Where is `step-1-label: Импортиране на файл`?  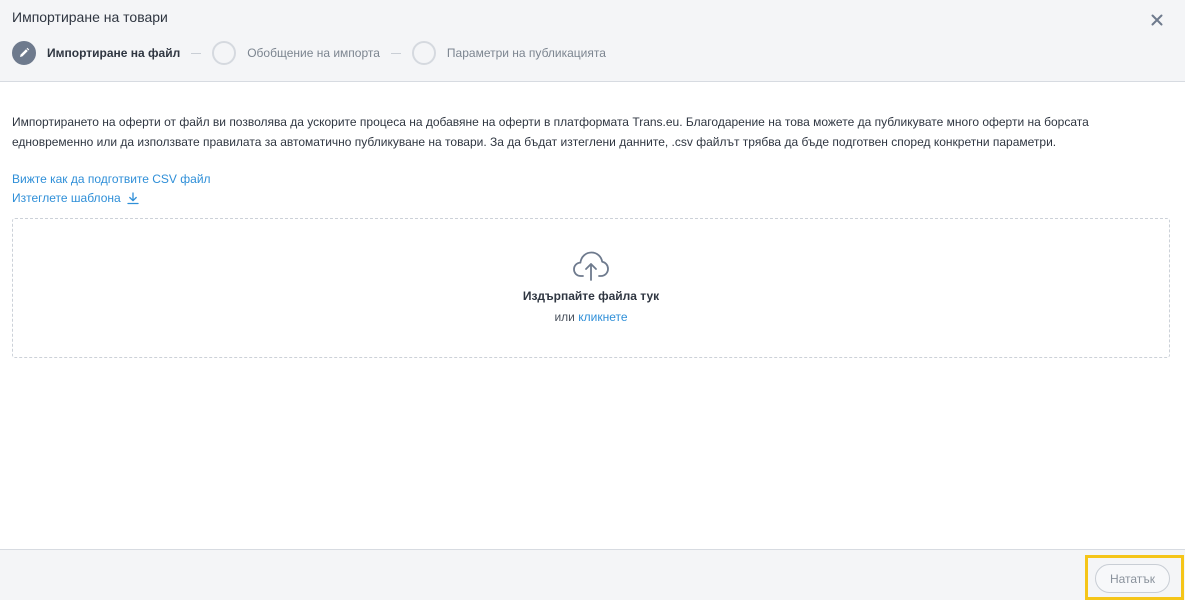 step-1-label: Импортиране на файл is located at coordinates (114, 53).